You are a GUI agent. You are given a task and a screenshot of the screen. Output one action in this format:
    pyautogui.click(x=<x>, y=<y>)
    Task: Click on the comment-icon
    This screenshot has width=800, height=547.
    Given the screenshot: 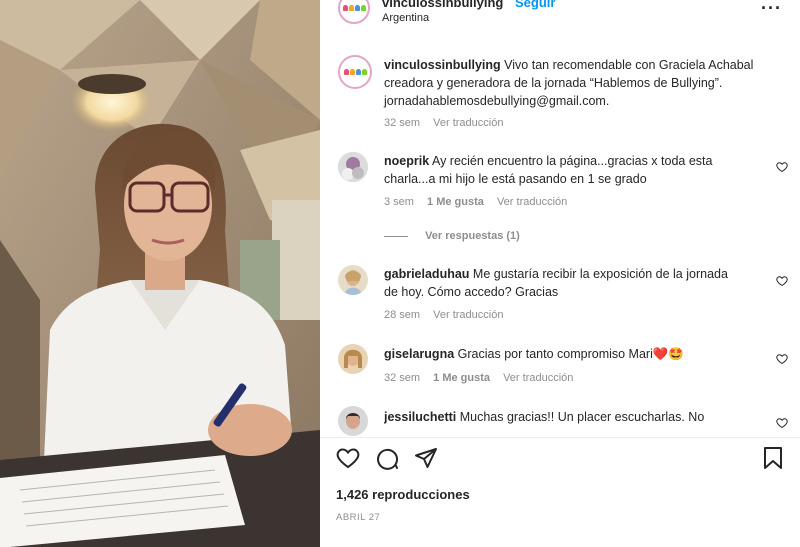 What is the action you would take?
    pyautogui.click(x=387, y=460)
    